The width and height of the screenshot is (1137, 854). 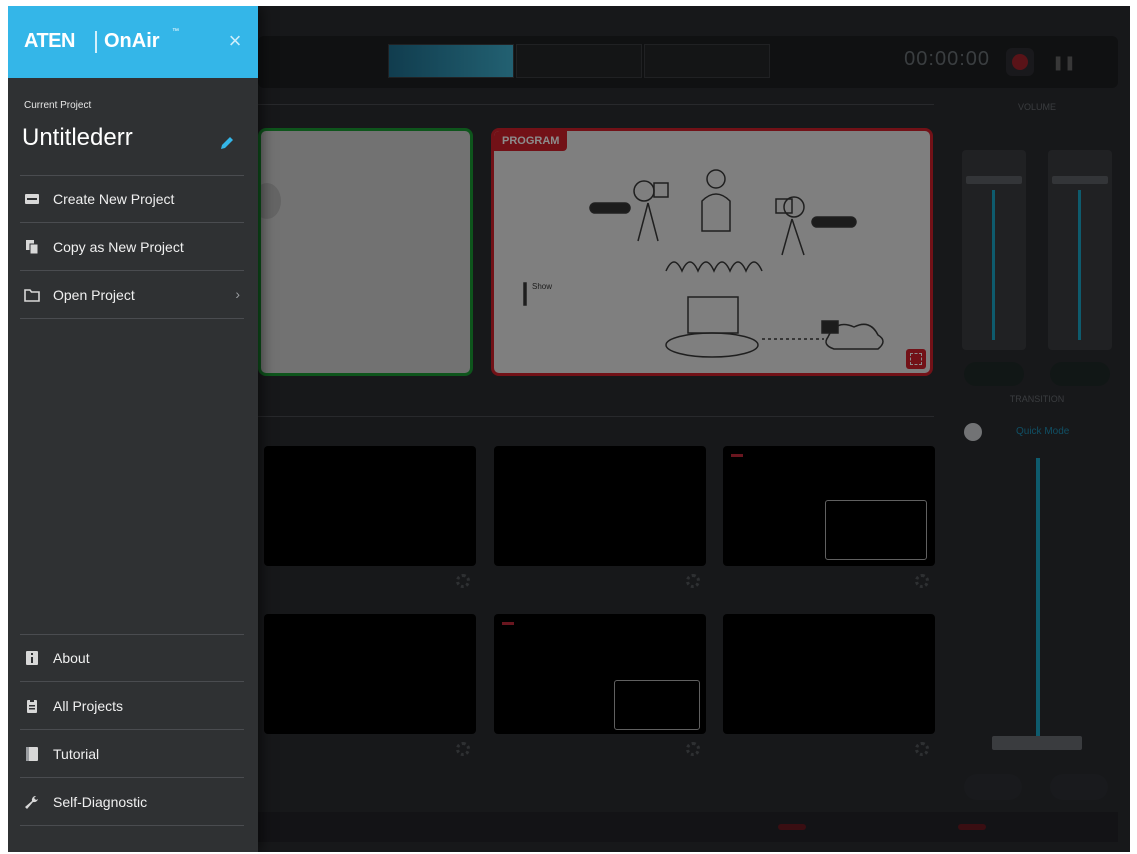 I want to click on status-bar, so click(x=688, y=827).